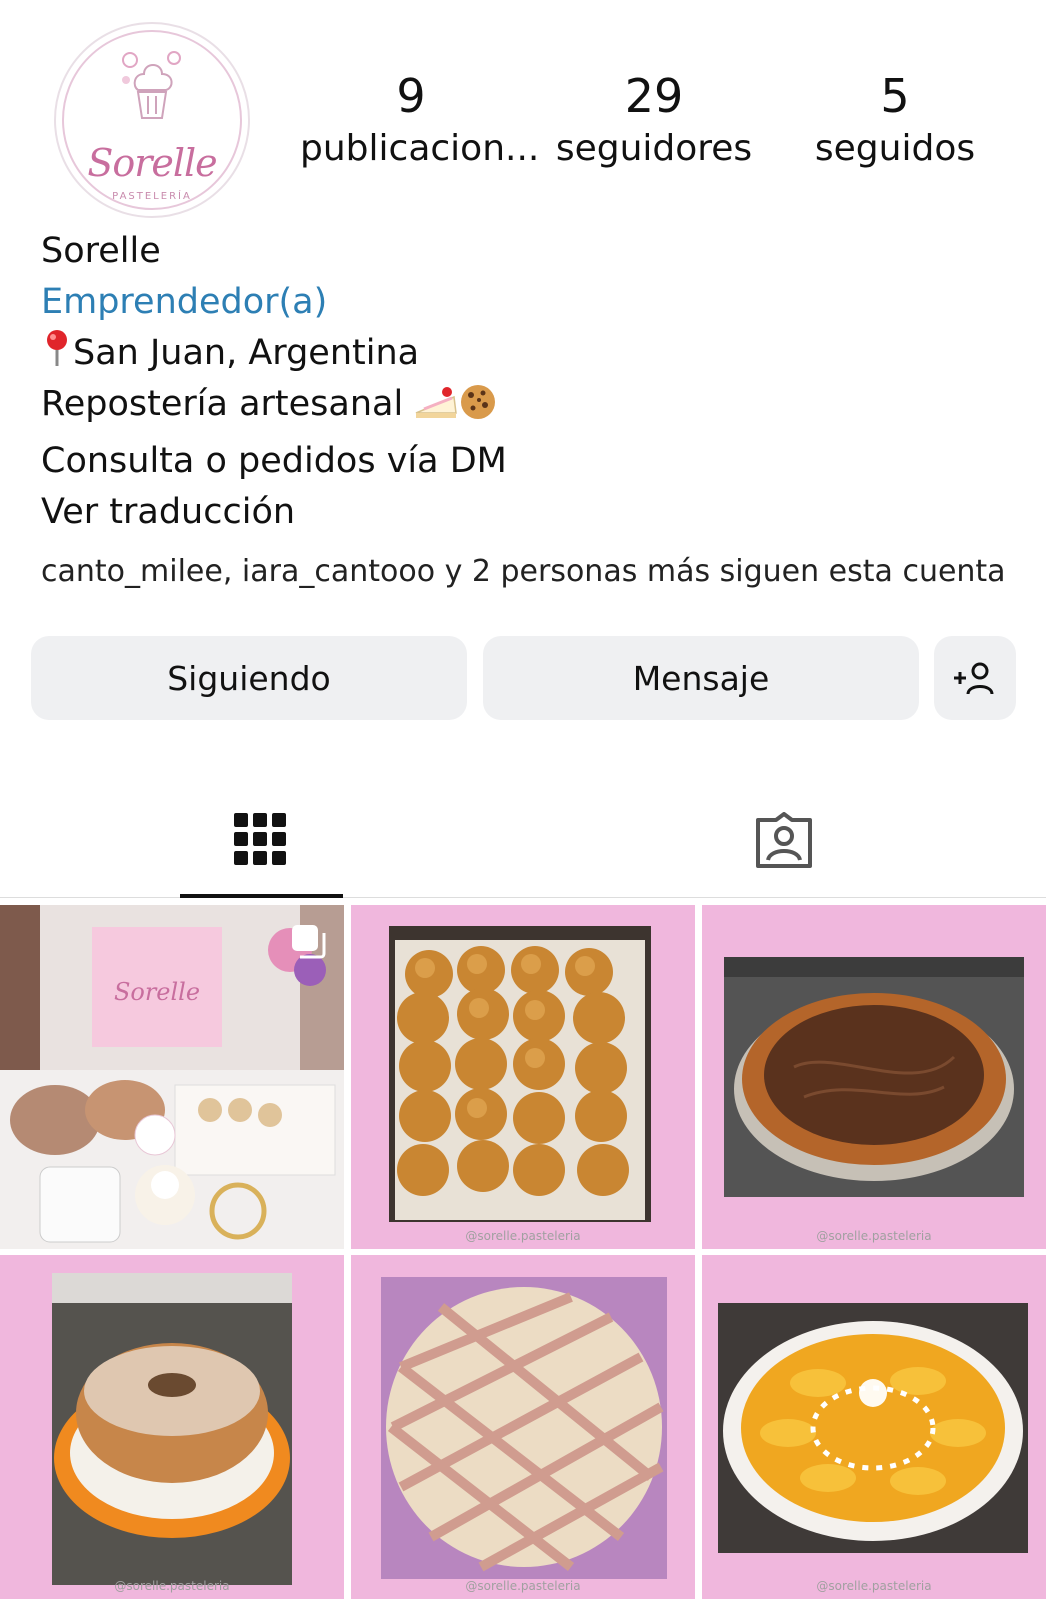  Describe the element at coordinates (246, 353) in the screenshot. I see `profile-location-text: San Juan, Argentina` at that location.